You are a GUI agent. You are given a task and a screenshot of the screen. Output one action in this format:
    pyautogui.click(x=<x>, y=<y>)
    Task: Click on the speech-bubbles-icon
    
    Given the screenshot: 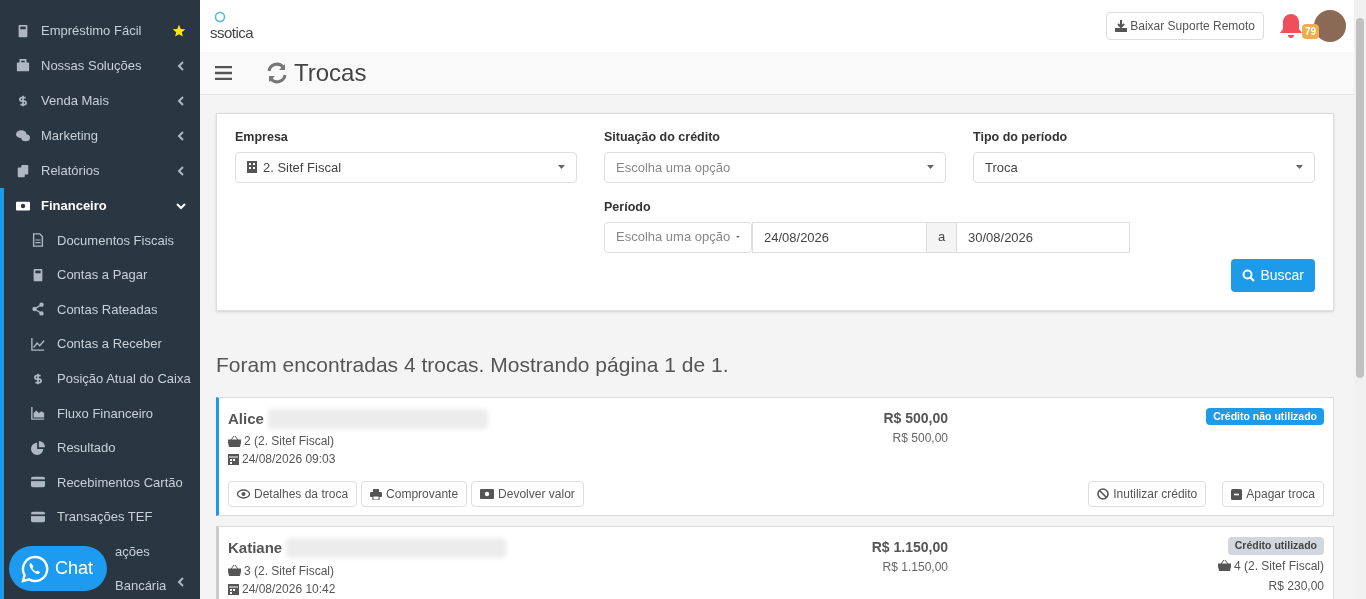 What is the action you would take?
    pyautogui.click(x=23, y=135)
    